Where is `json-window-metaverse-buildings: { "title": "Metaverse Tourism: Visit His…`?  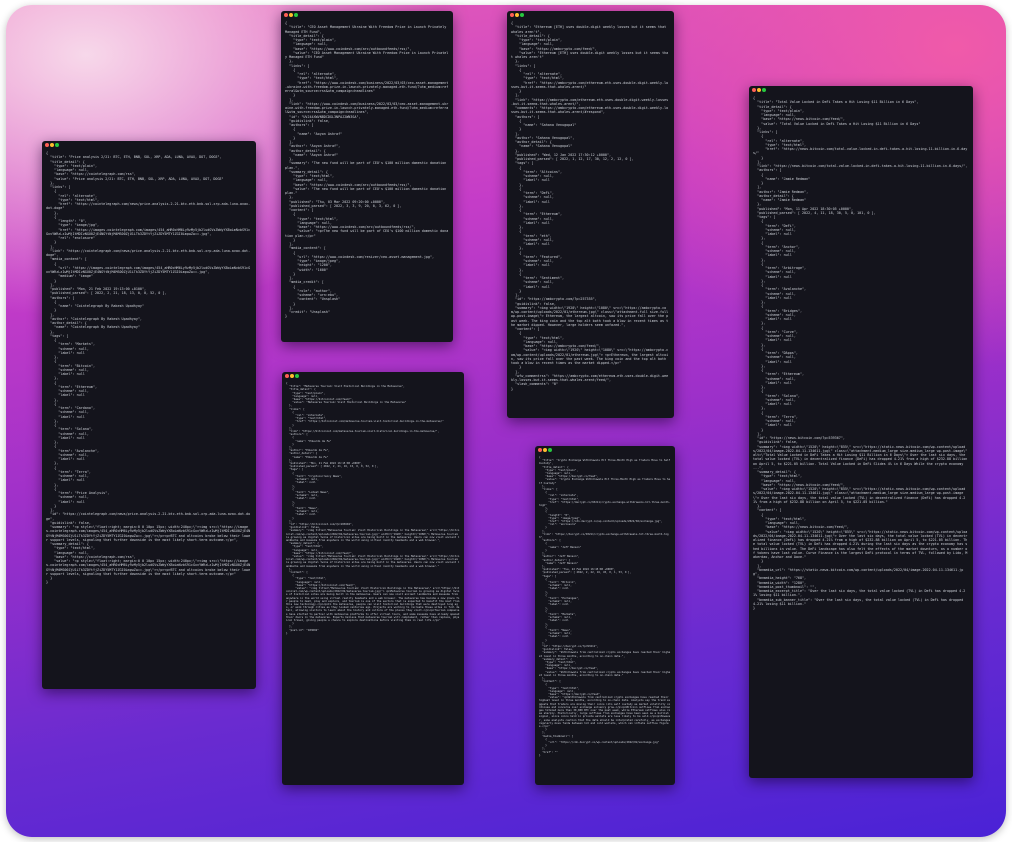 json-window-metaverse-buildings: { "title": "Metaverse Tourism: Visit His… is located at coordinates (373, 578).